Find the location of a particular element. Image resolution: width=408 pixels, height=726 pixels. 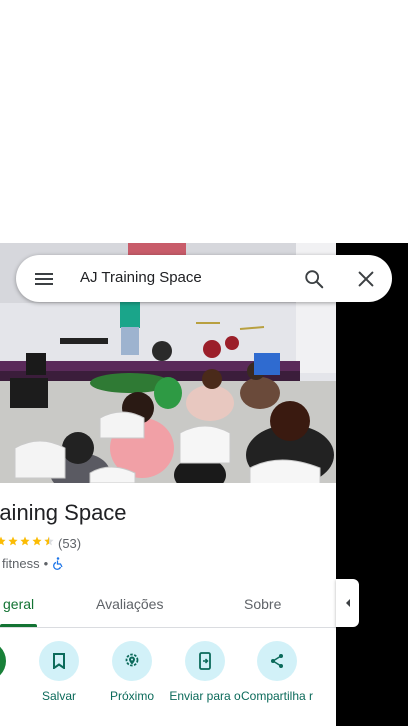

nearby-icon is located at coordinates (132, 661).